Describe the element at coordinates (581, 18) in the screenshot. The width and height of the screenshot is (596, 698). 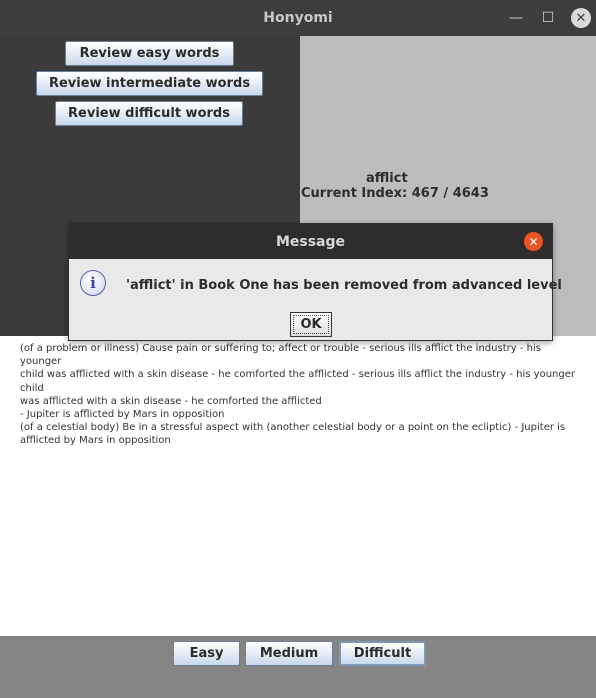
I see `window-close-icon: ✕` at that location.